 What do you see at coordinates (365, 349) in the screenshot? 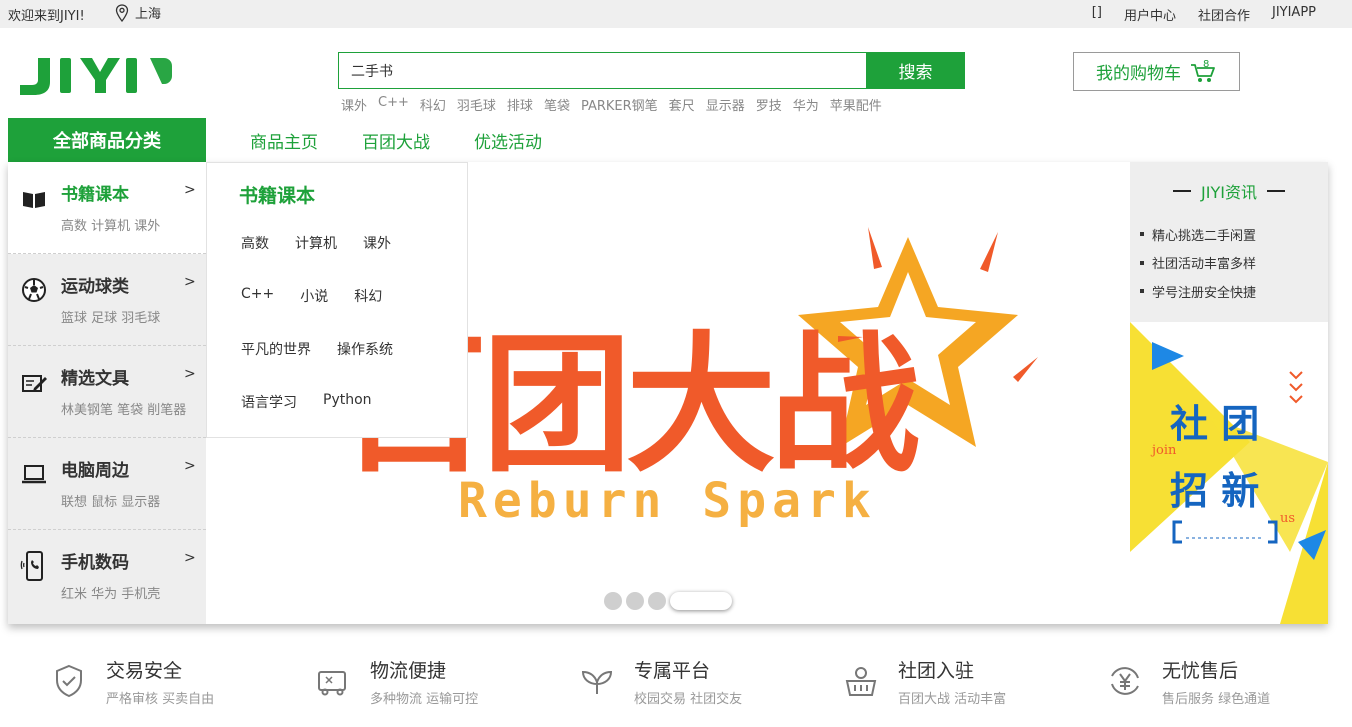
I see `flyout-link: 操作系统` at bounding box center [365, 349].